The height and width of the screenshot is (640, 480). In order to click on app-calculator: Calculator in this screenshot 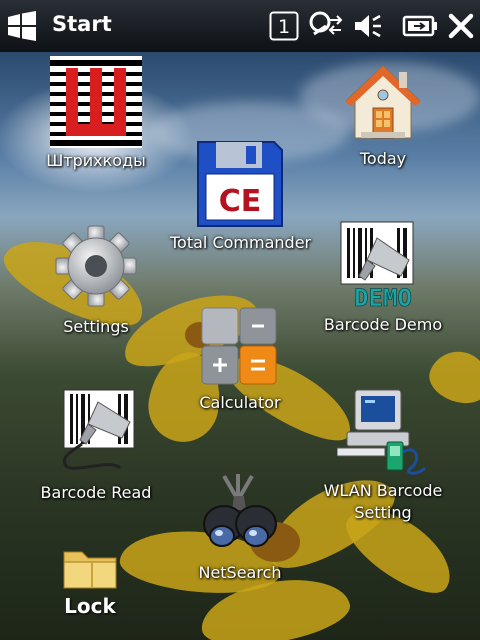, I will do `click(240, 360)`.